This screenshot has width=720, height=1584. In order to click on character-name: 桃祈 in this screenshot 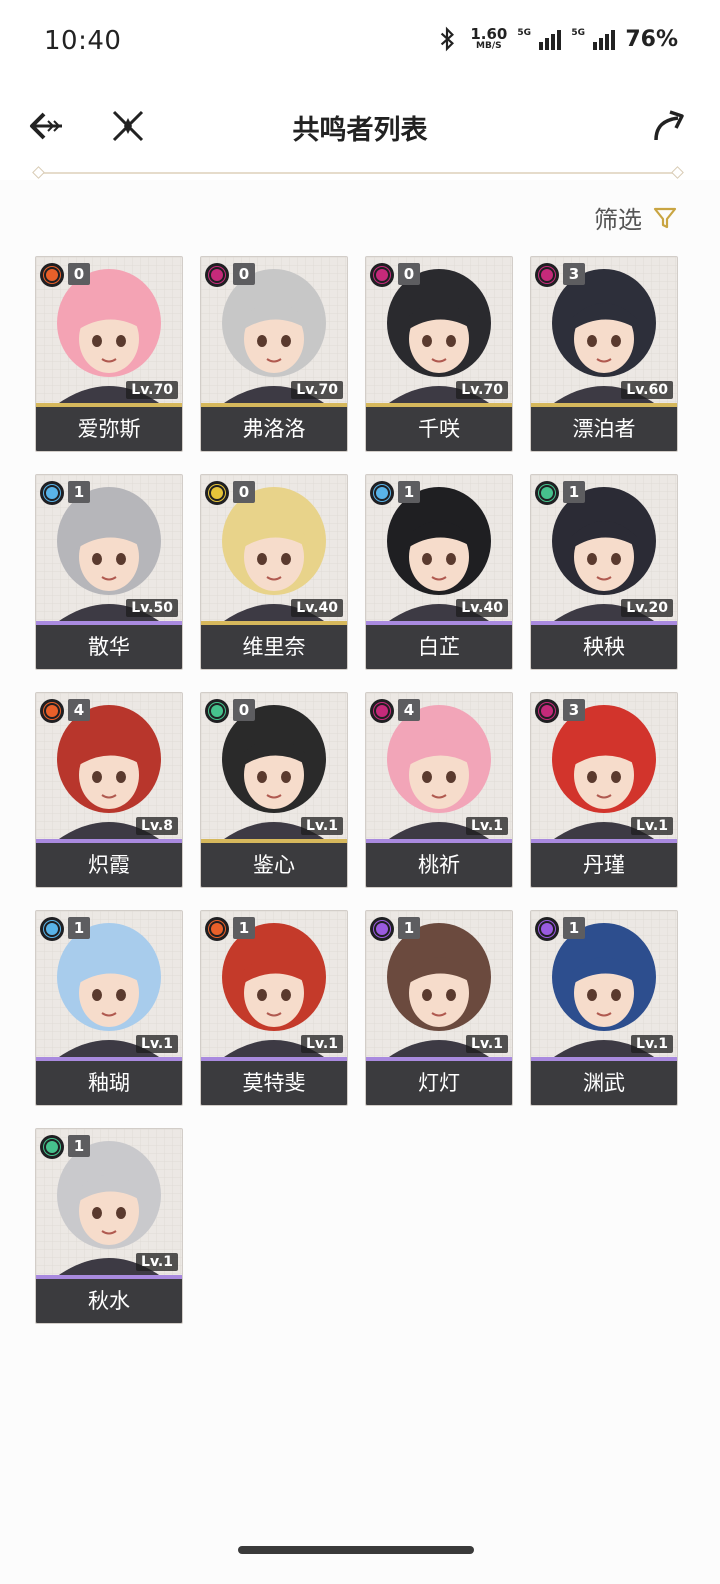, I will do `click(439, 865)`.